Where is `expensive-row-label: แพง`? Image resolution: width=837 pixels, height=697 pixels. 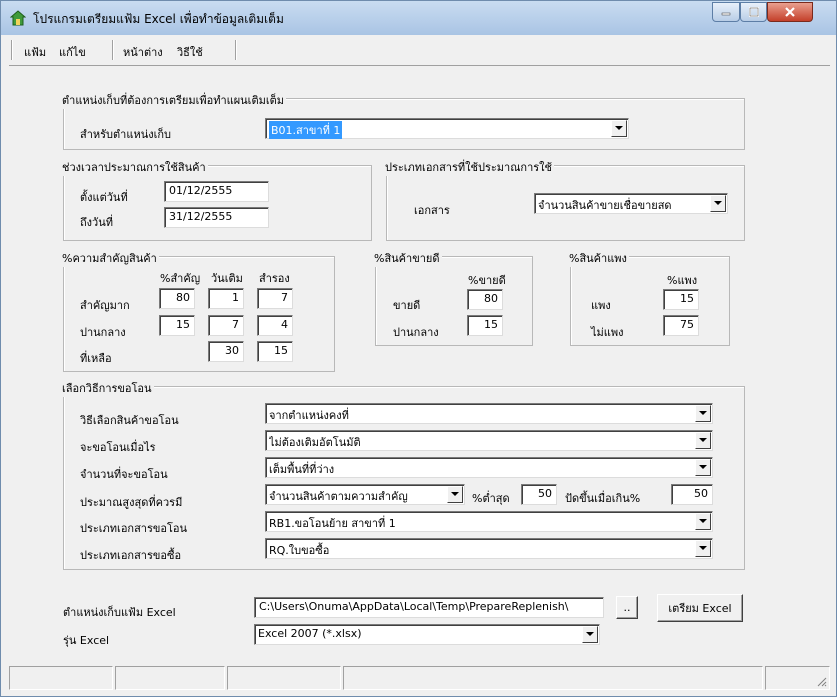 expensive-row-label: แพง is located at coordinates (601, 305).